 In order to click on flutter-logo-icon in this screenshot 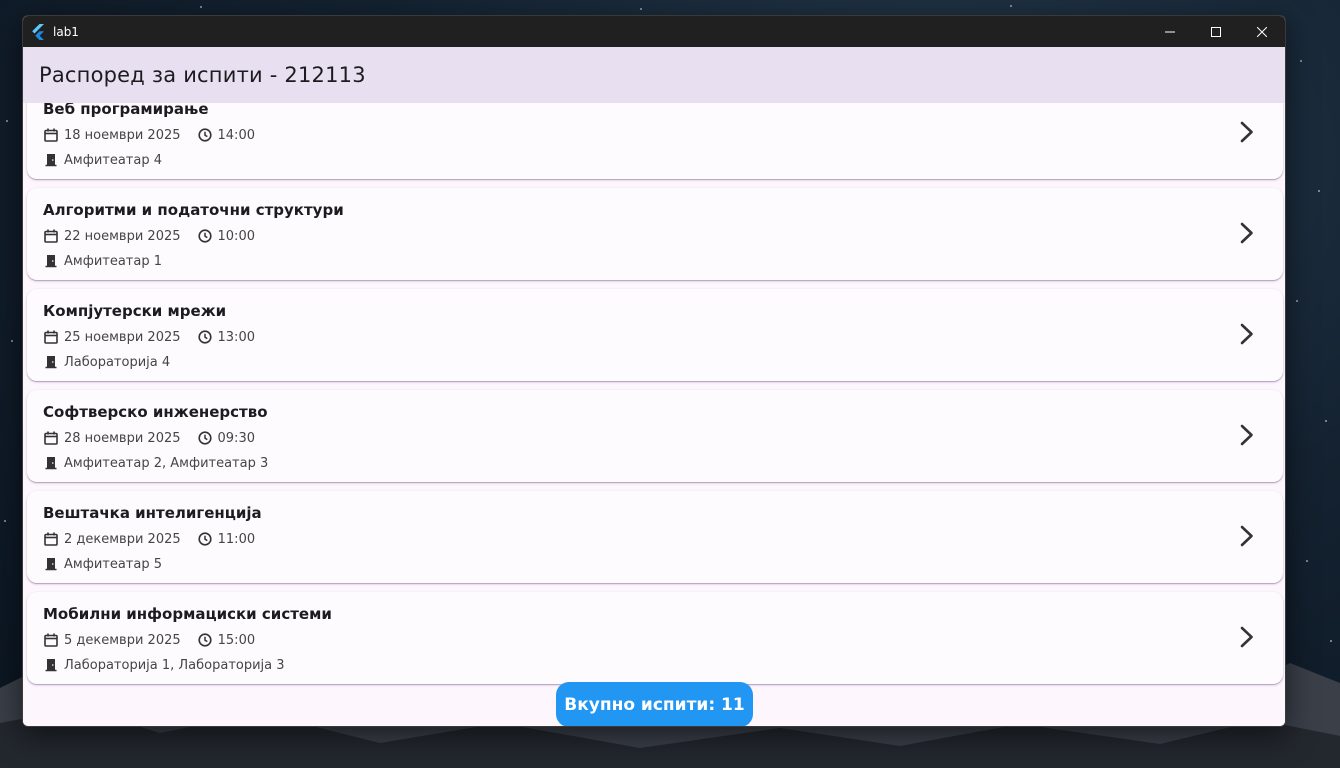, I will do `click(38, 31)`.